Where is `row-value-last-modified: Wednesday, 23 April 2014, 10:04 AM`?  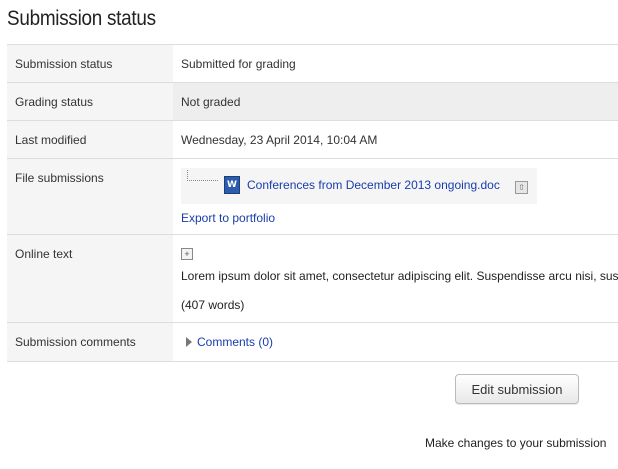
row-value-last-modified: Wednesday, 23 April 2014, 10:04 AM is located at coordinates (279, 140).